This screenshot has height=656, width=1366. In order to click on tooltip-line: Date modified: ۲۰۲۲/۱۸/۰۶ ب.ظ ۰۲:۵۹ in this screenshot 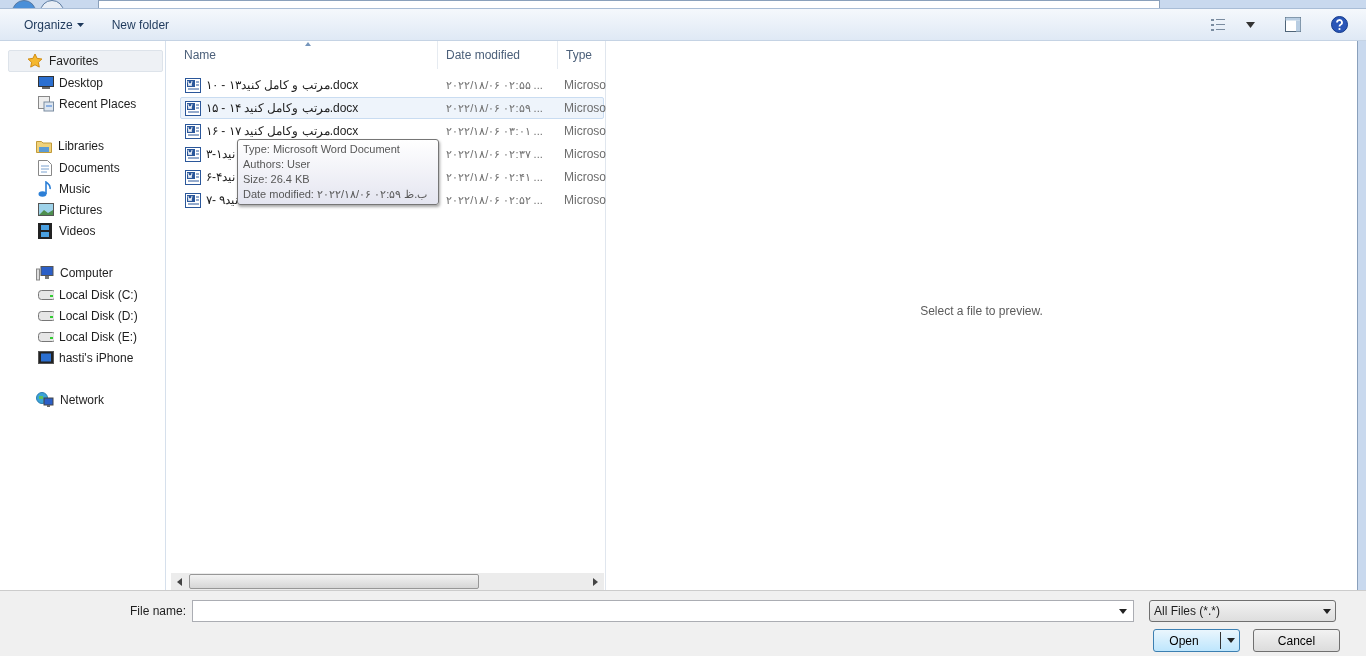, I will do `click(336, 194)`.